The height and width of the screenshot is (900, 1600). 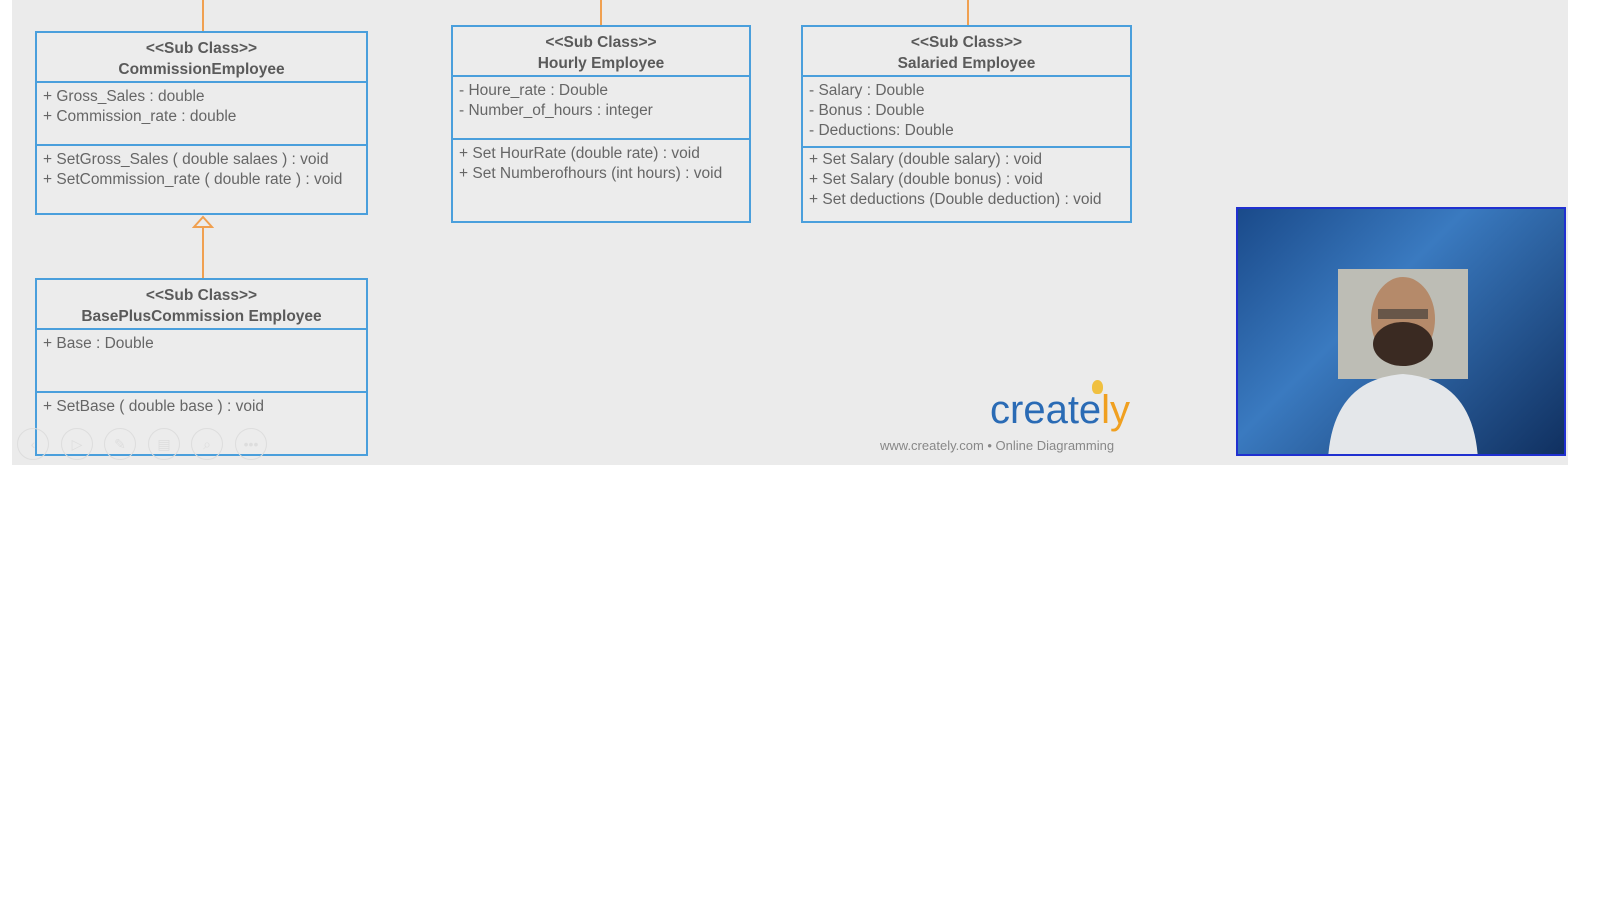 I want to click on attribute: + Gross_Sales : double, so click(x=124, y=96).